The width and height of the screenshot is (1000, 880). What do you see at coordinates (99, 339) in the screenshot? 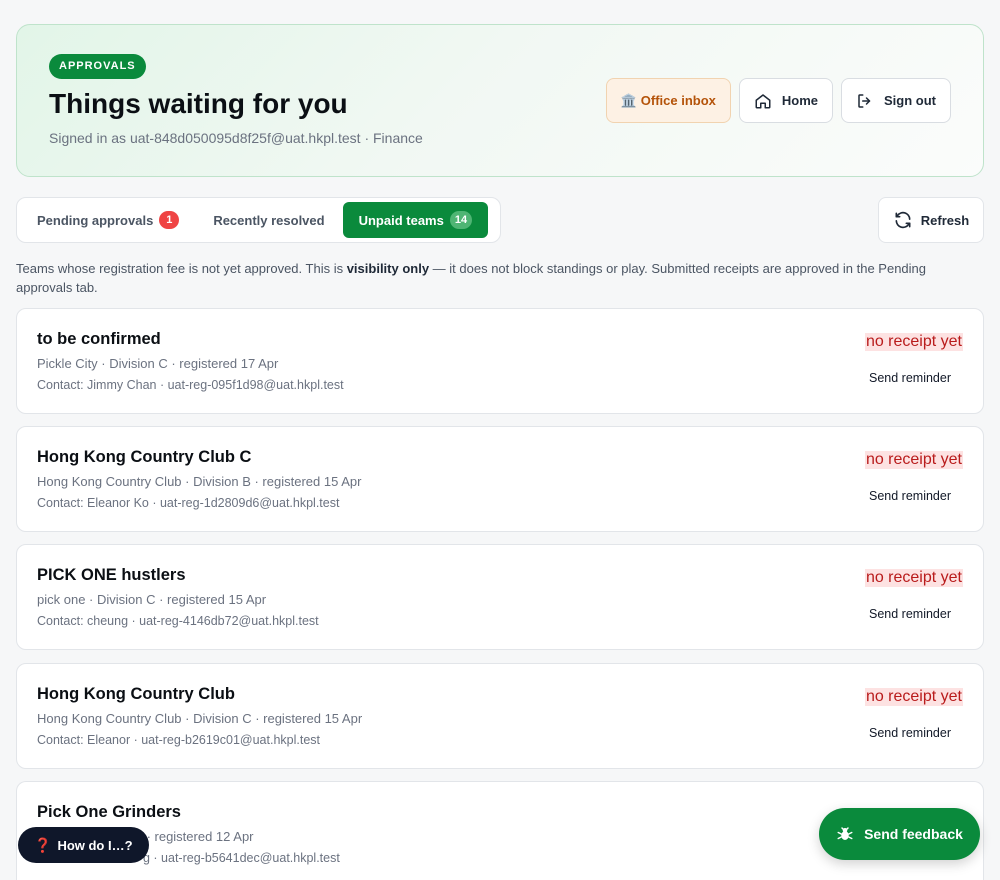
I see `team-name: to be confirmed` at bounding box center [99, 339].